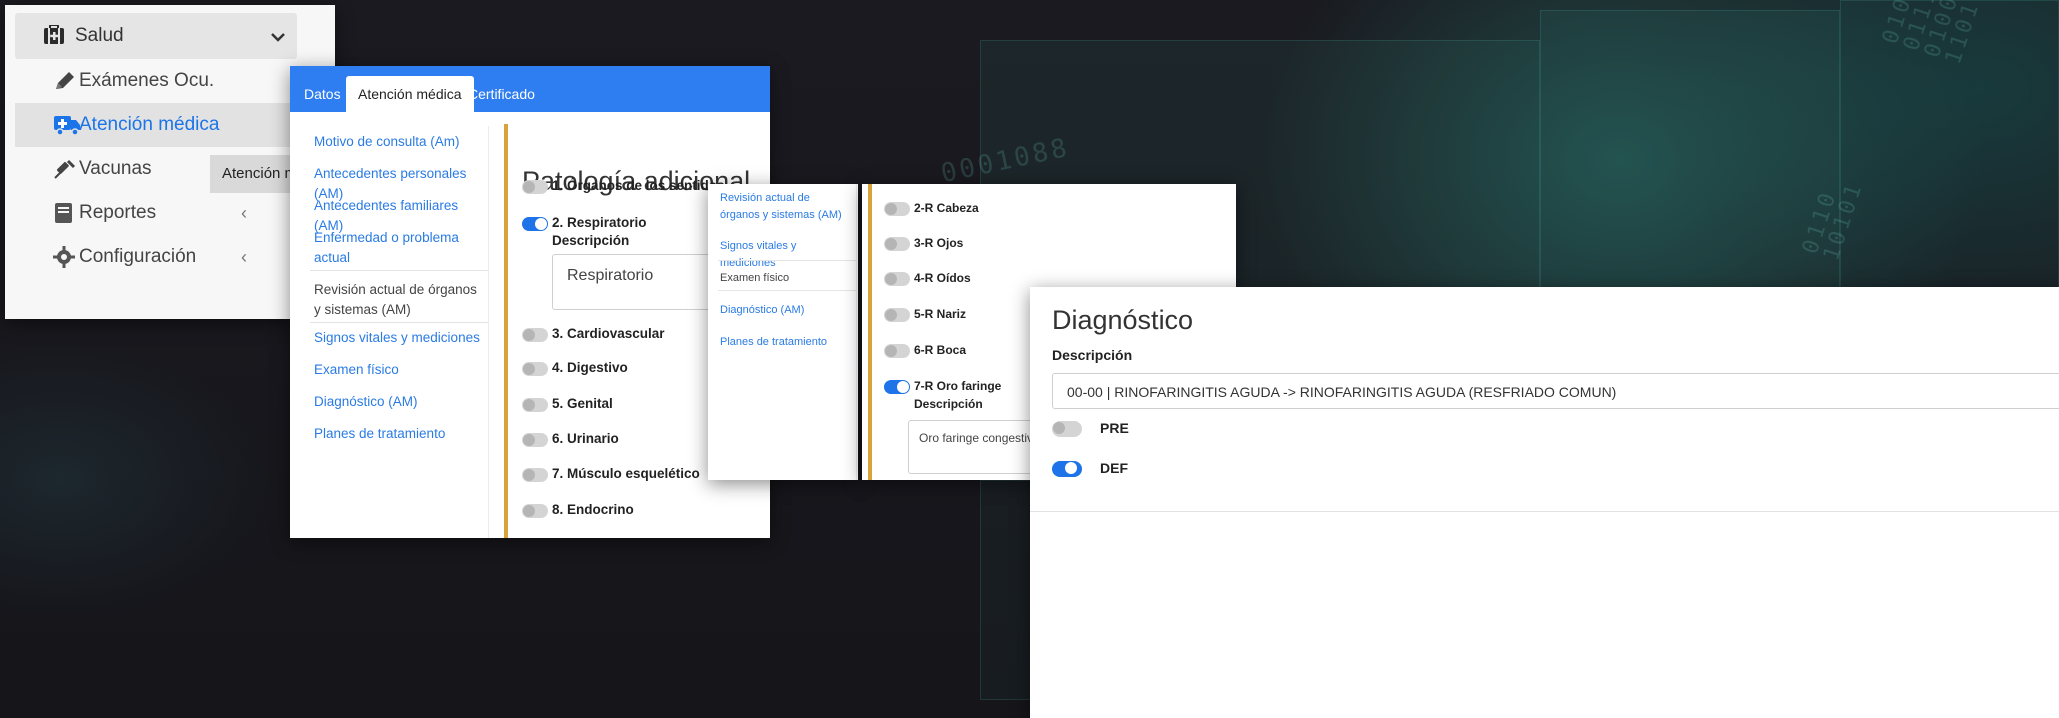 The width and height of the screenshot is (2059, 718). Describe the element at coordinates (399, 142) in the screenshot. I see `nav-motivo-consulta: Motivo de consulta (Am)` at that location.